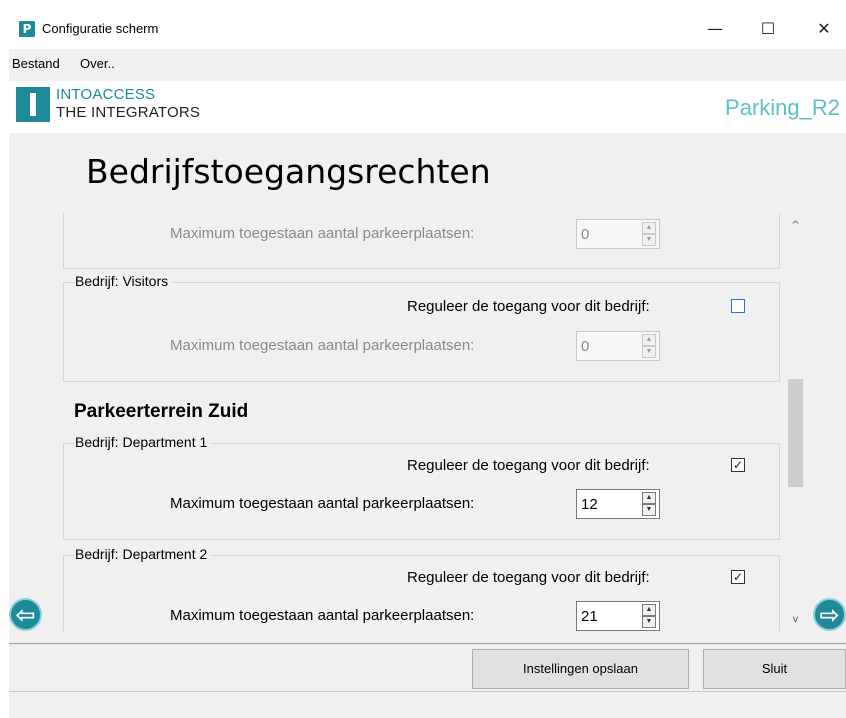 The width and height of the screenshot is (846, 718). I want to click on menu-over: Over.., so click(97, 63).